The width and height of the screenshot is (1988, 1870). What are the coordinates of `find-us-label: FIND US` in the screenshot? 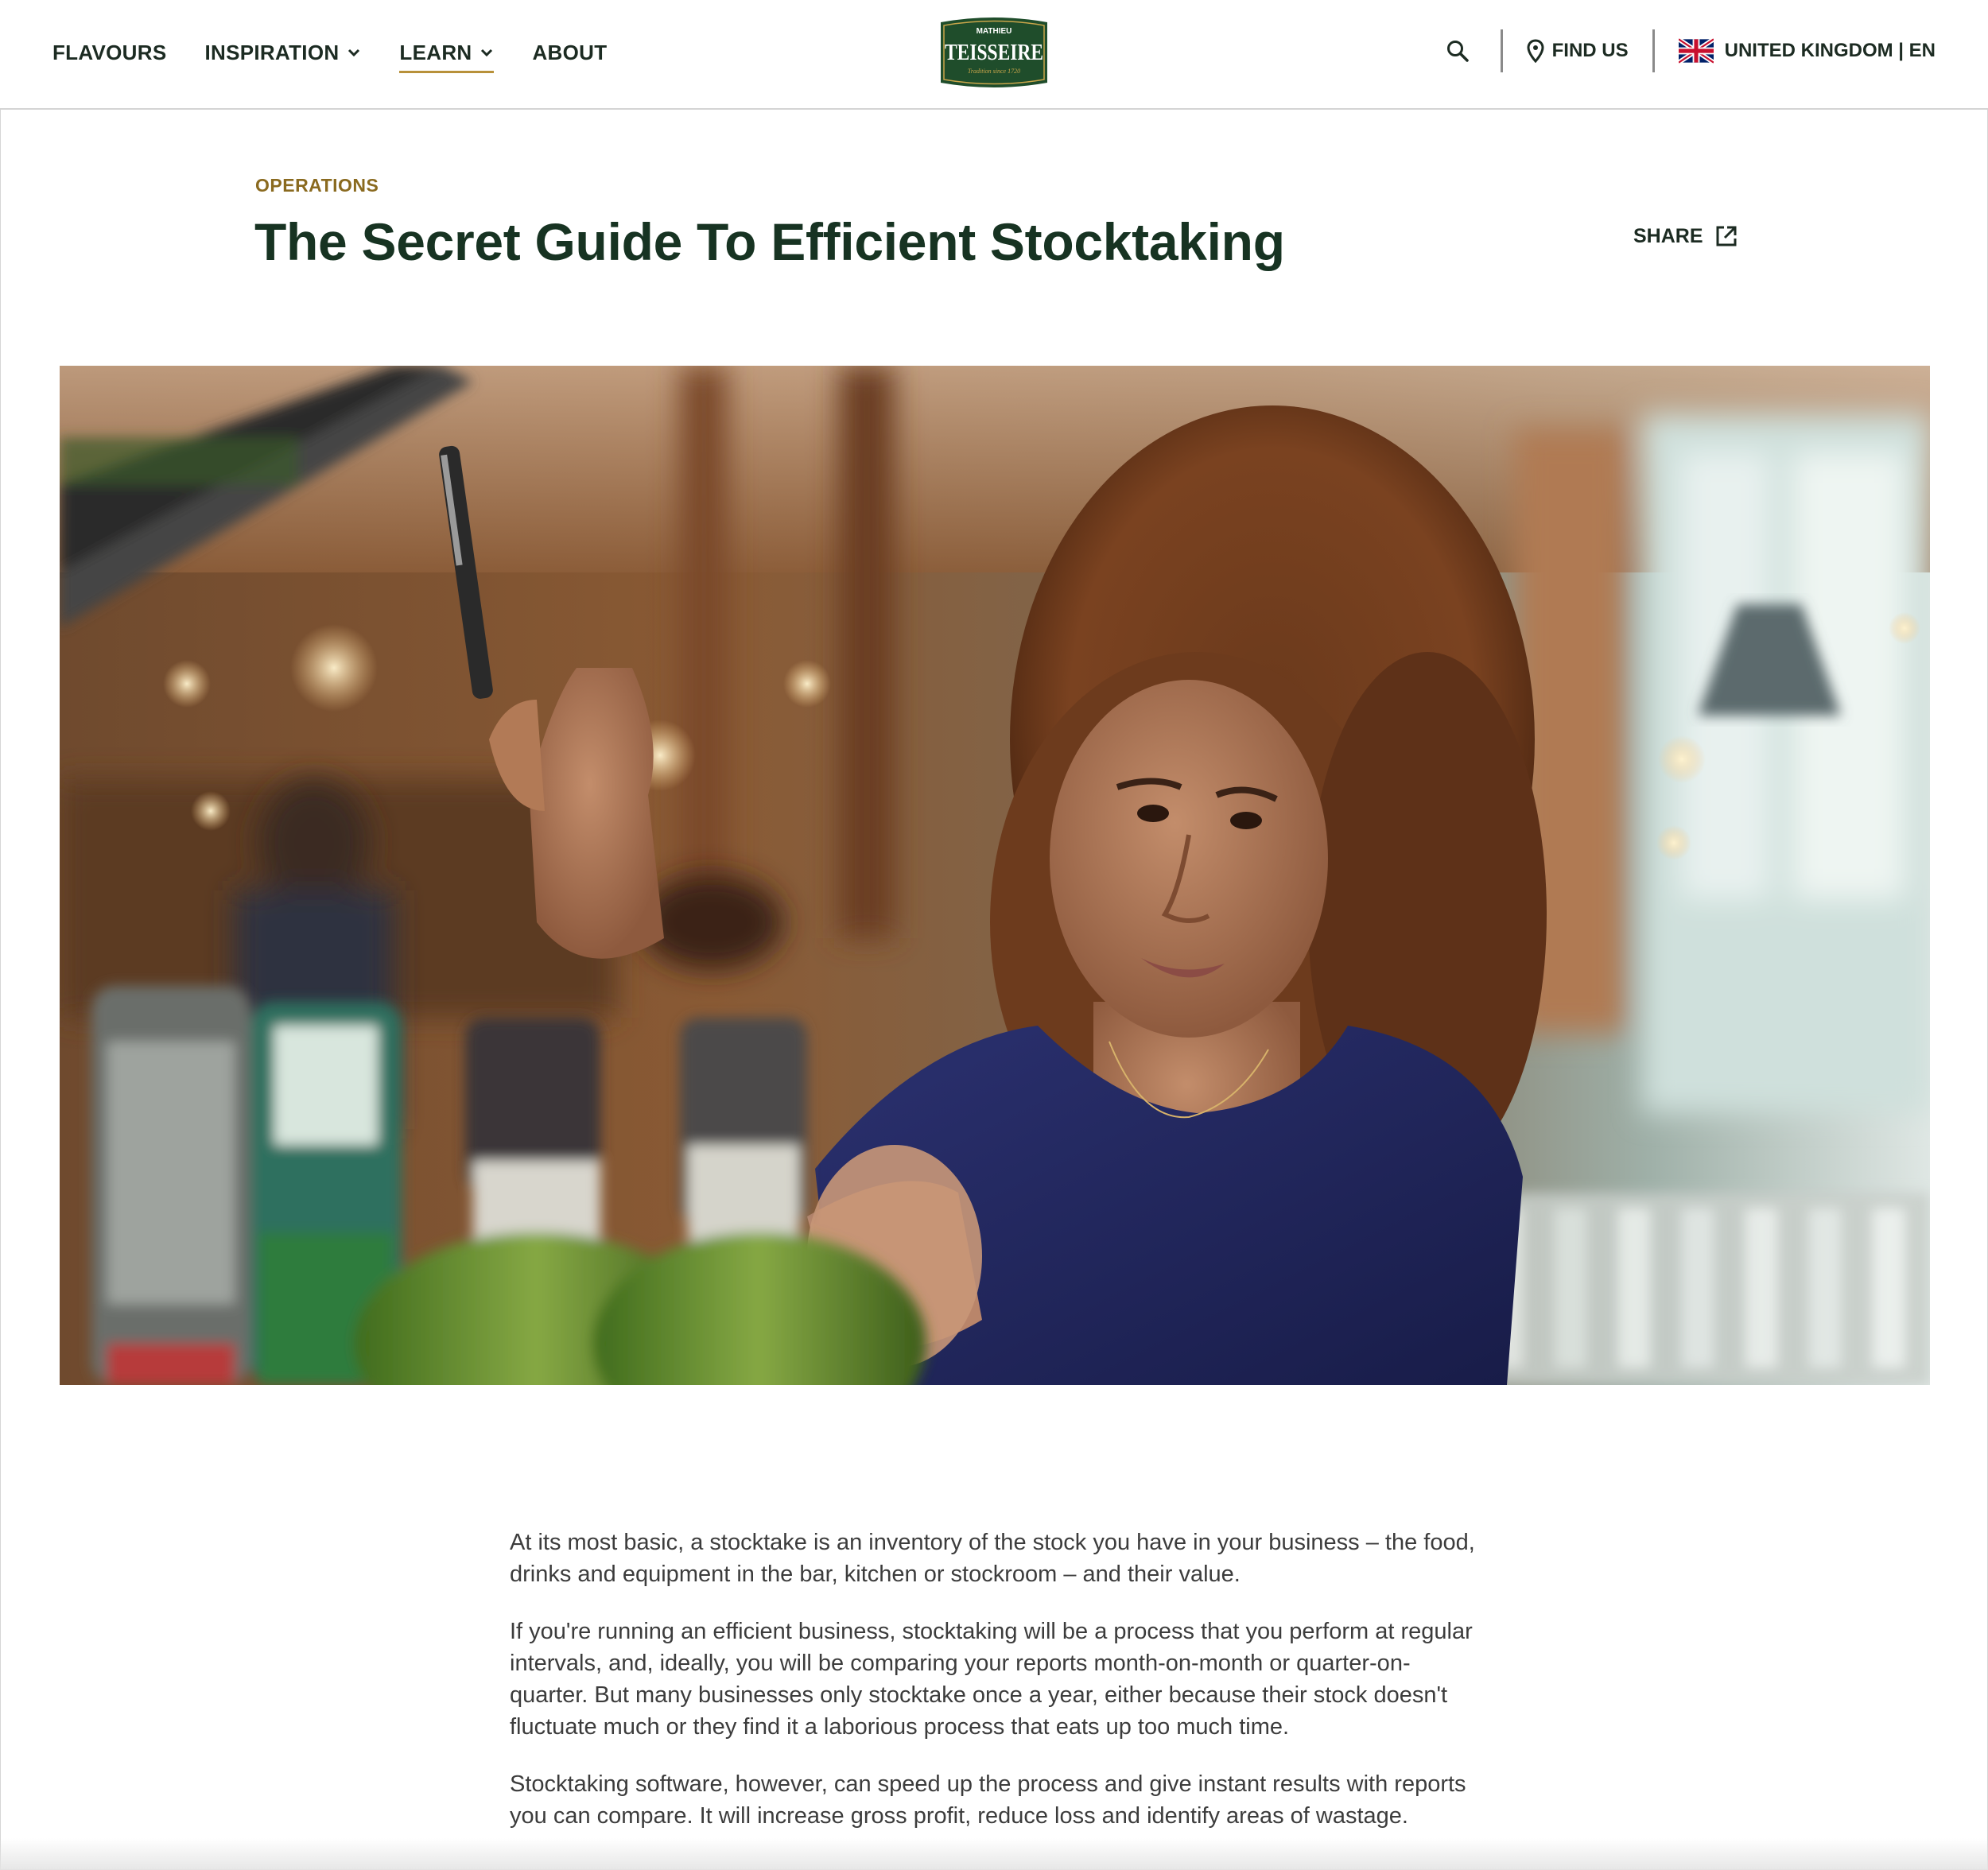 It's located at (1590, 50).